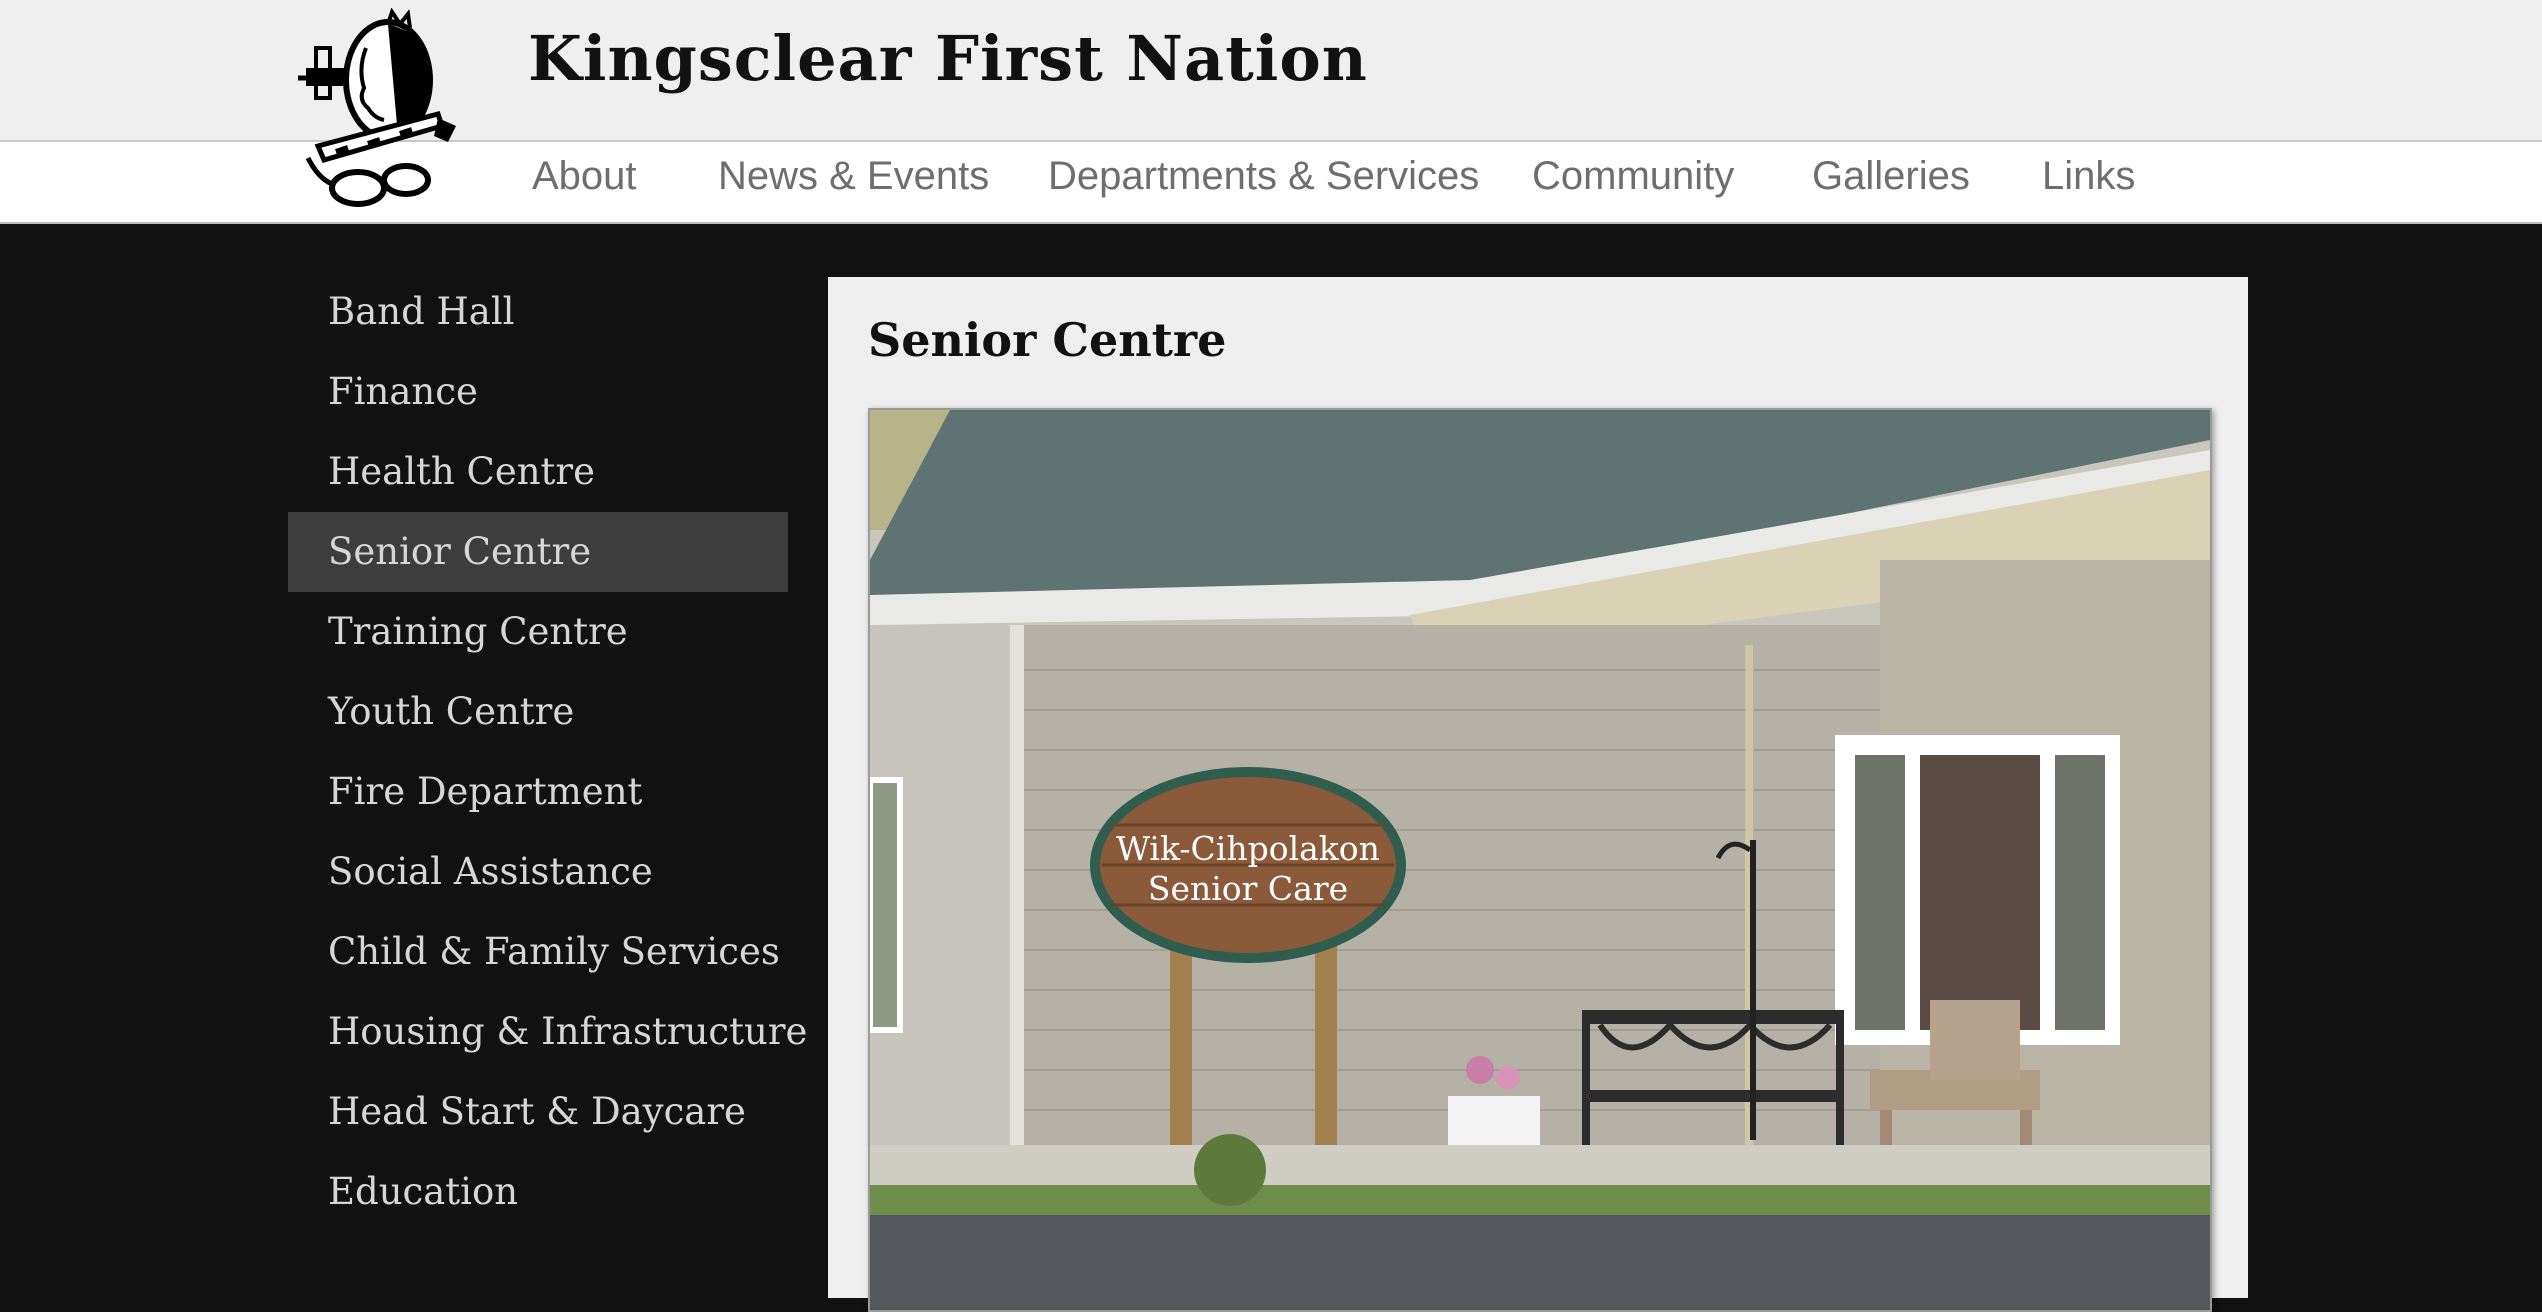 The width and height of the screenshot is (2542, 1312). I want to click on sidebar-item-band-hall: Band Hall, so click(538, 312).